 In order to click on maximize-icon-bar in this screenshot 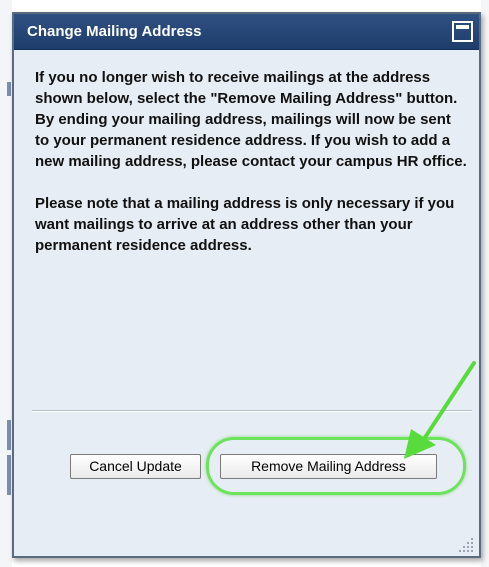, I will do `click(462, 27)`.